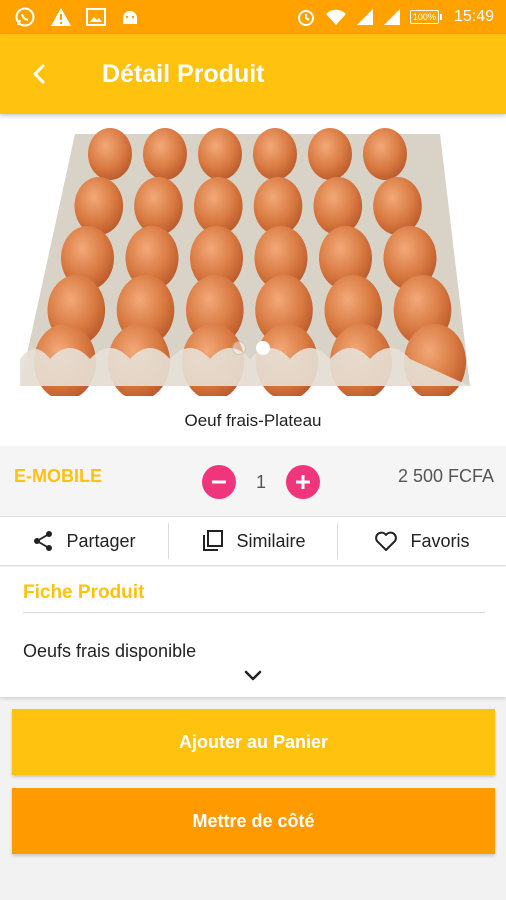 The width and height of the screenshot is (506, 900). Describe the element at coordinates (253, 742) in the screenshot. I see `add-to-cart-button: Ajouter au Panier` at that location.